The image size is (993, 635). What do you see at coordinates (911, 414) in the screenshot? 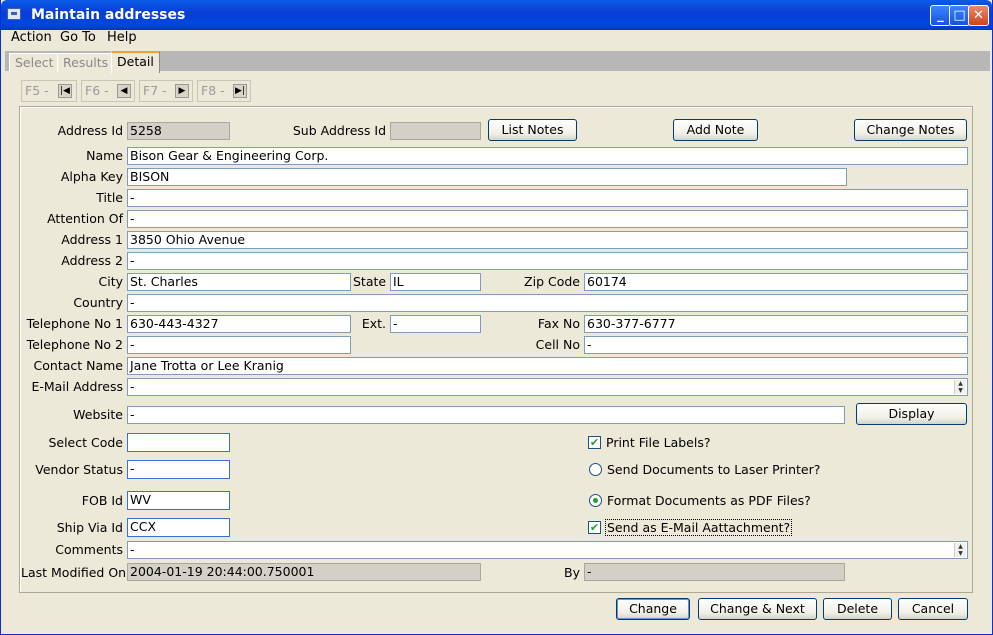
I see `display-button: Display` at bounding box center [911, 414].